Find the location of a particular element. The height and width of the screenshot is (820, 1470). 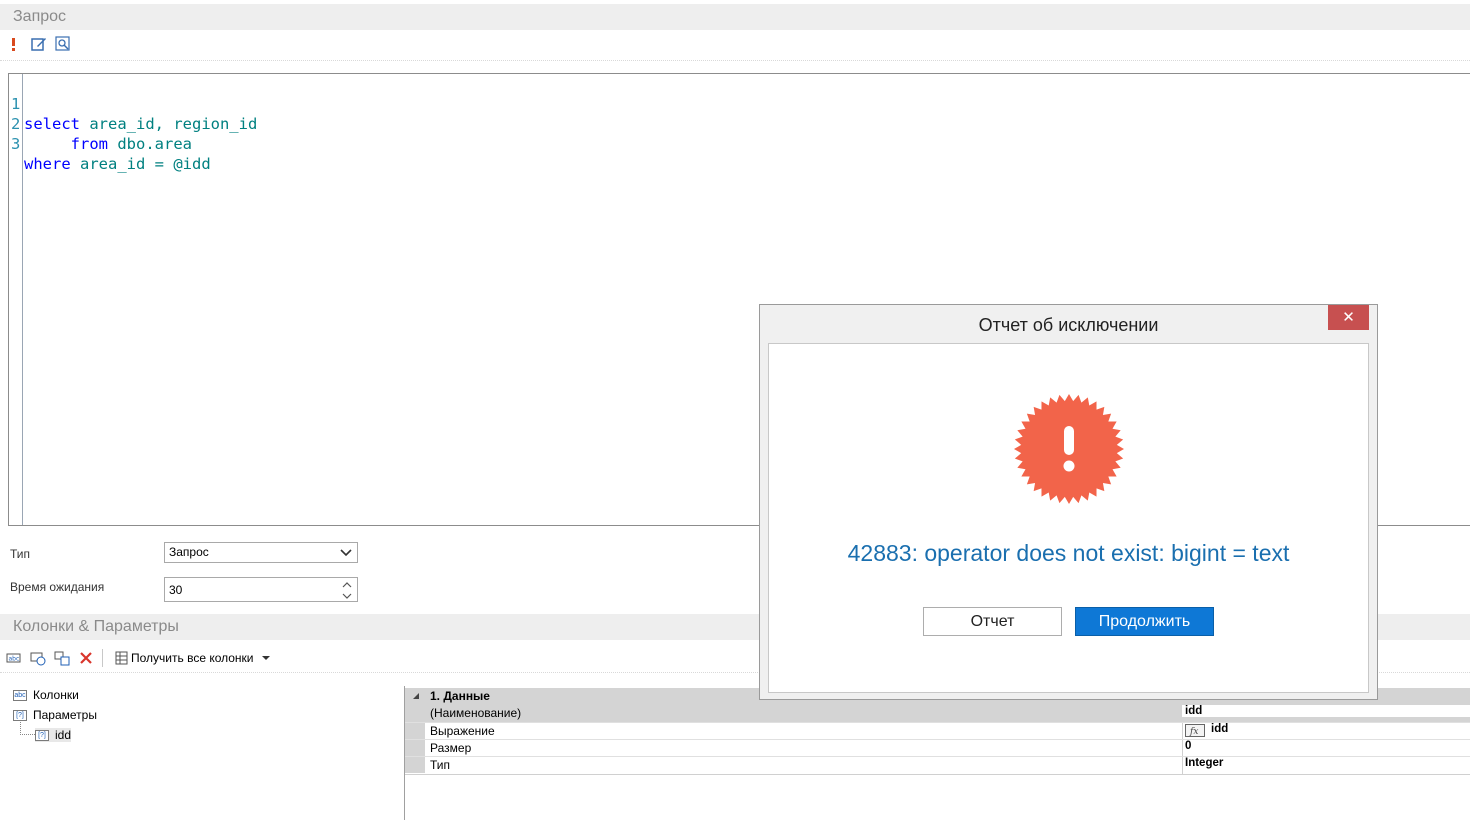

property-row: Тип Integer is located at coordinates (937, 765).